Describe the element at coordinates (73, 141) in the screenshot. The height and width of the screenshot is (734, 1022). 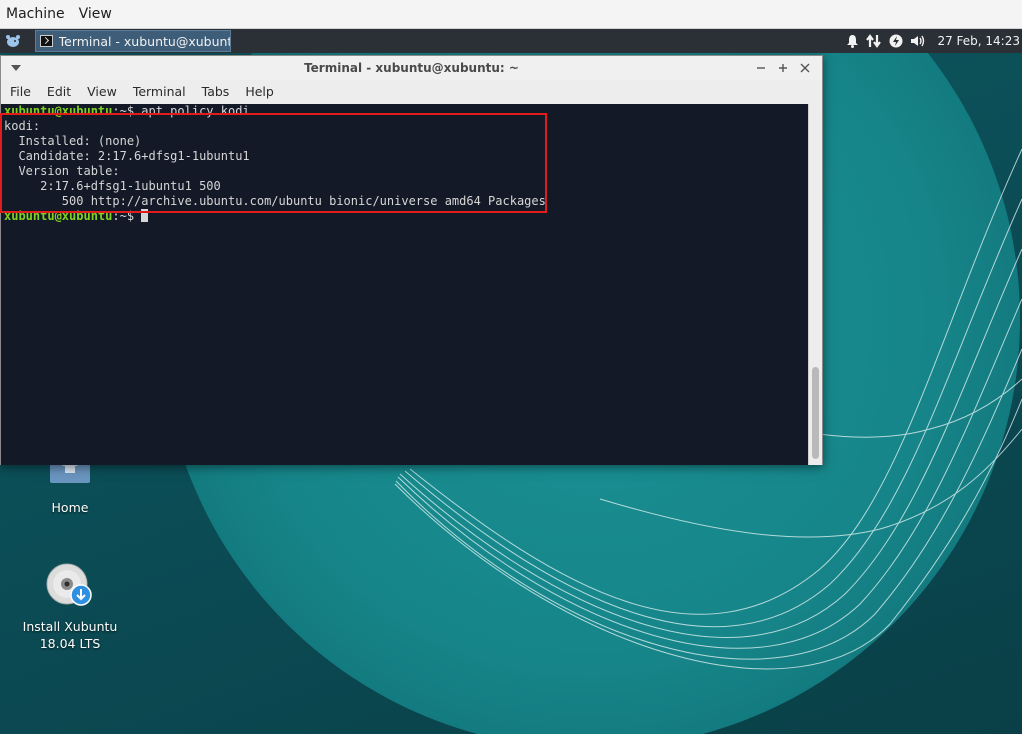
I see `output-line: Installed: (none)` at that location.